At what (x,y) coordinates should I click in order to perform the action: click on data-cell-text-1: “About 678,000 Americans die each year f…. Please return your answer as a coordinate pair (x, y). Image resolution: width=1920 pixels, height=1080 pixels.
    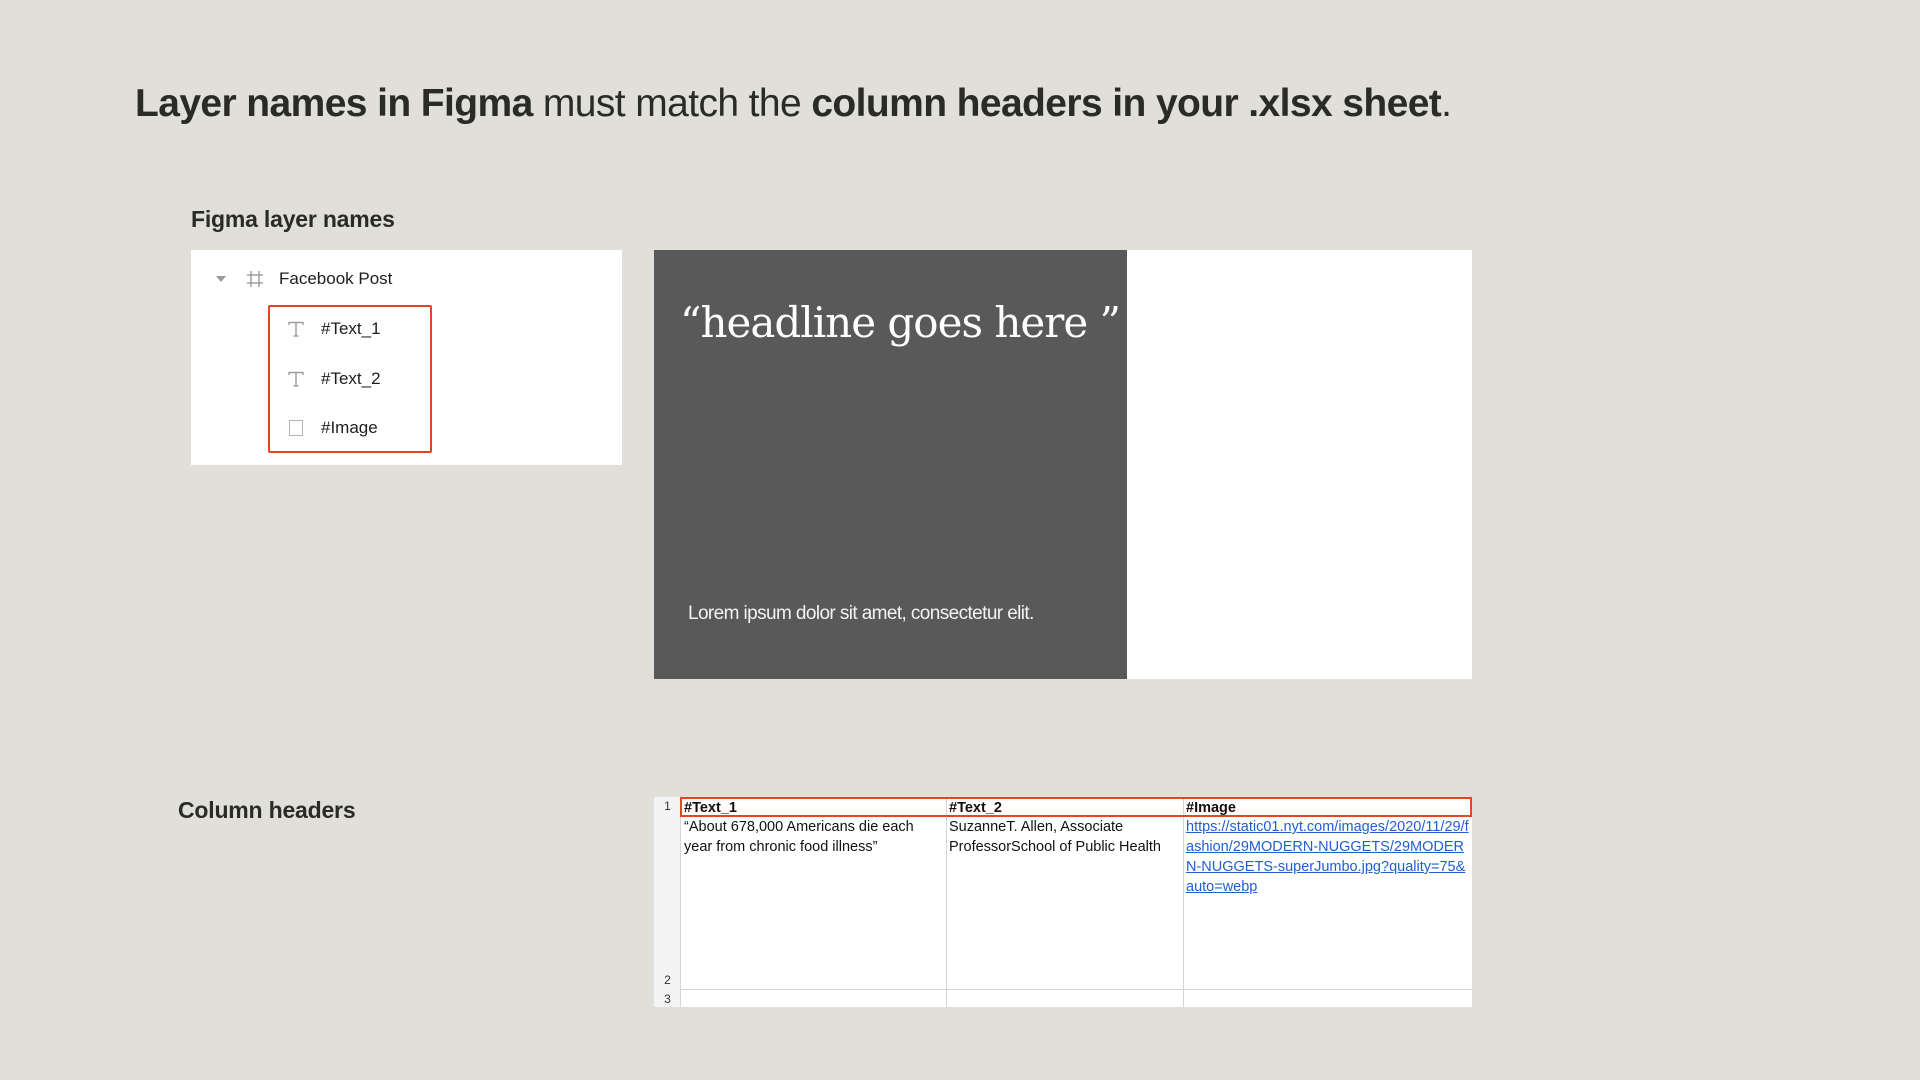
    Looking at the image, I should click on (813, 837).